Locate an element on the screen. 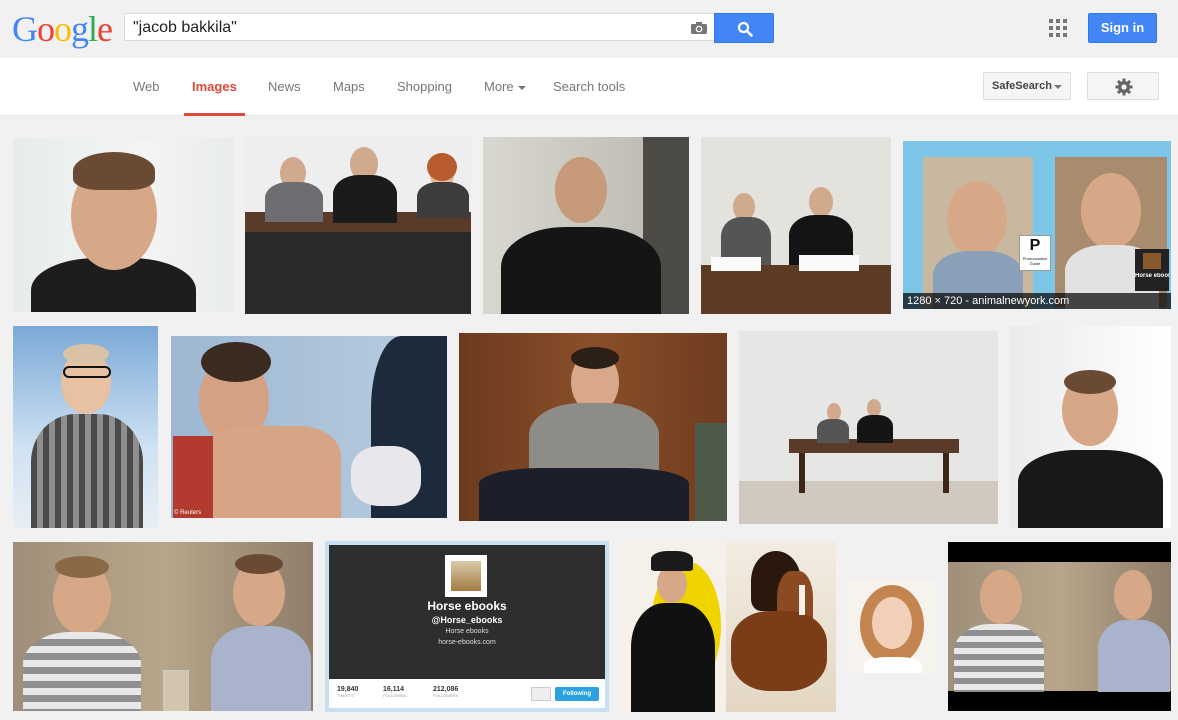  youtube-mini-label: Horse ebooks is located at coordinates (1152, 276).